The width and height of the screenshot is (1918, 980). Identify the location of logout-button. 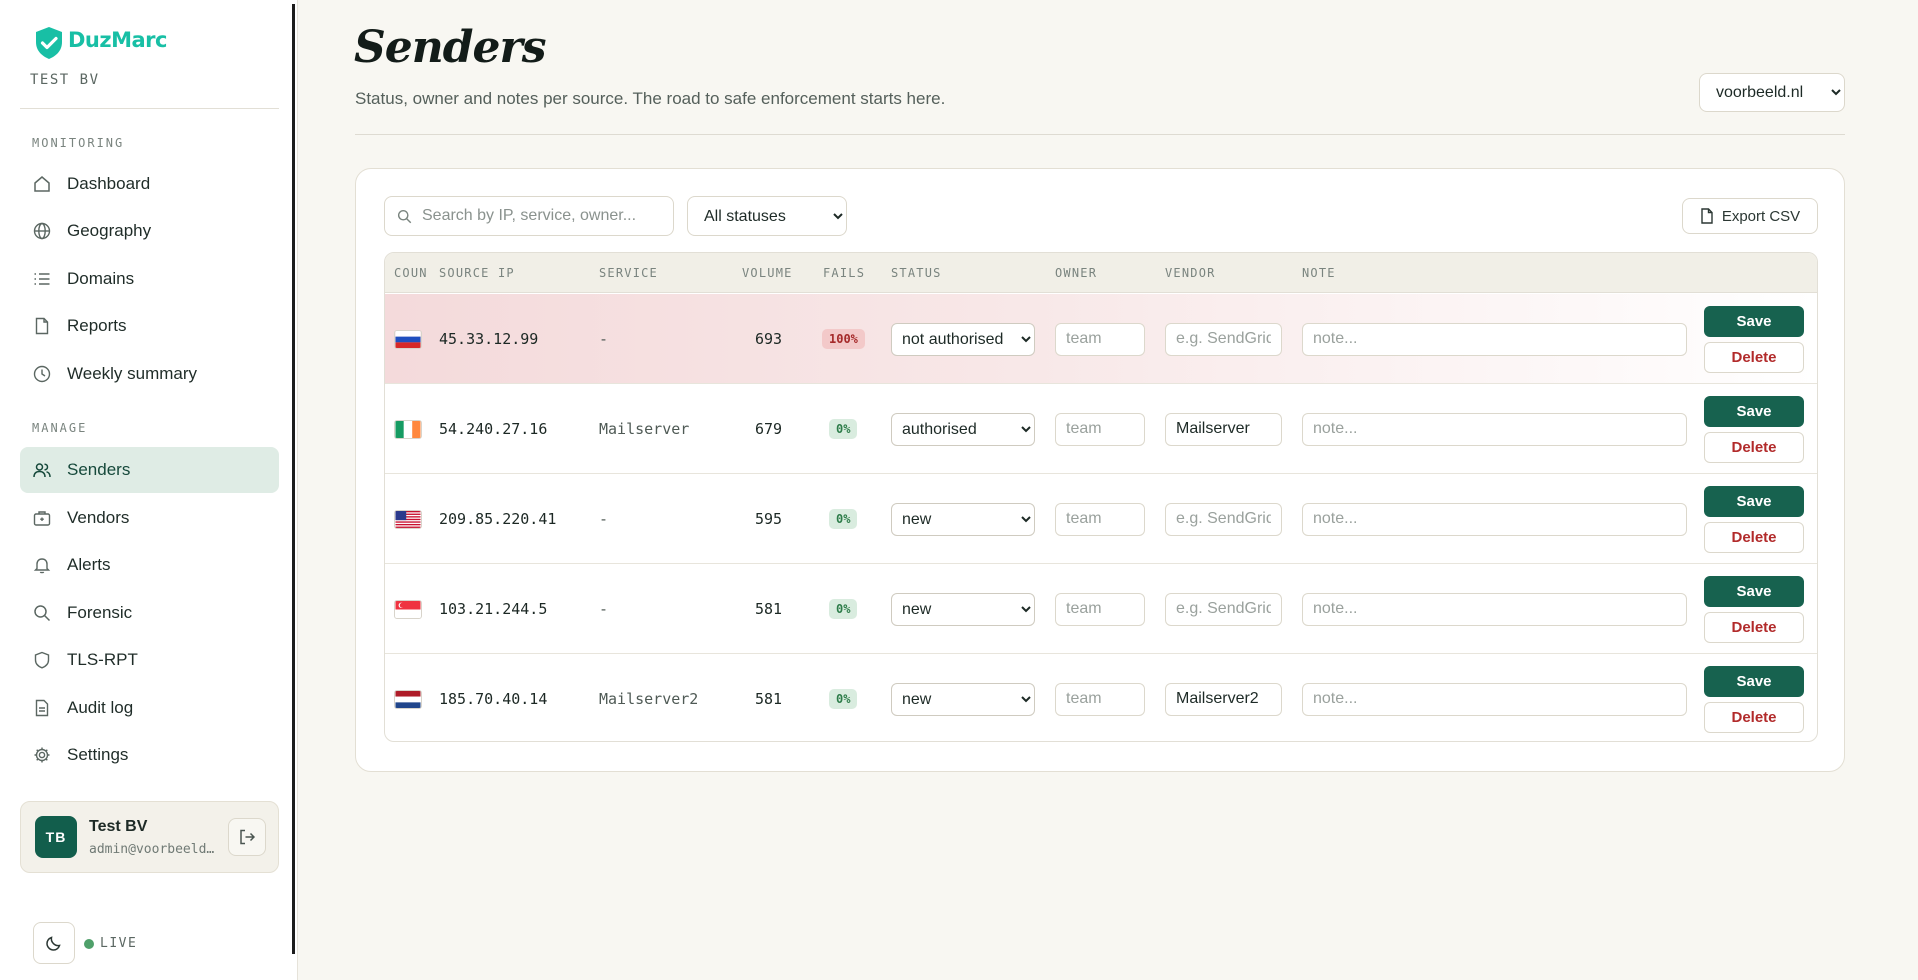
(247, 837).